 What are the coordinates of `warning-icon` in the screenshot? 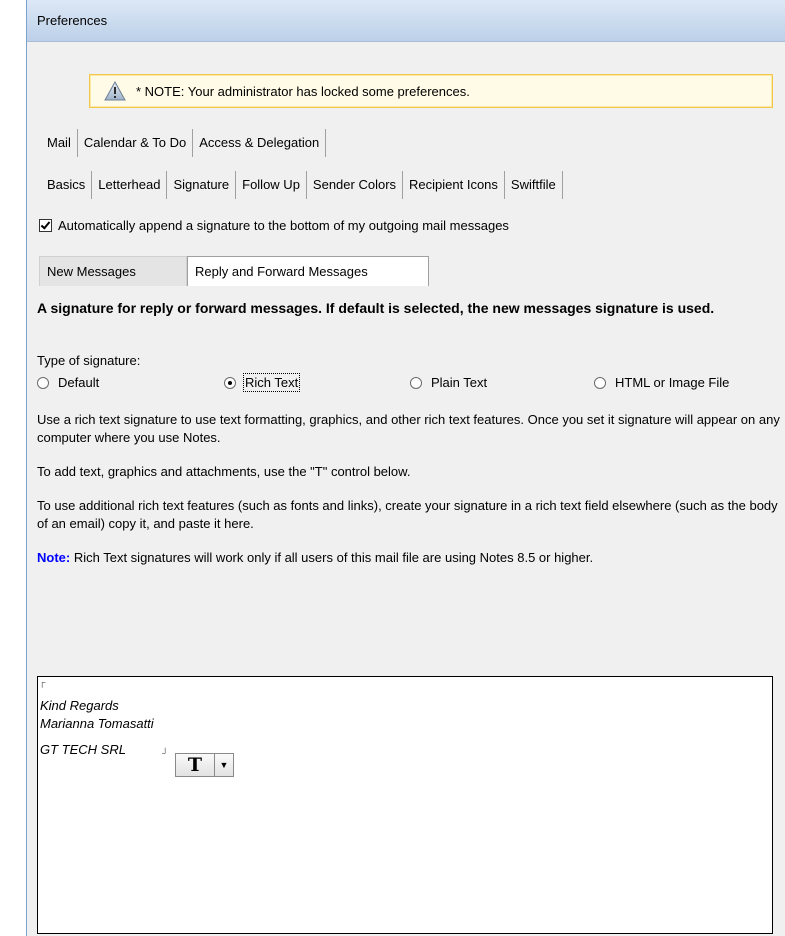 It's located at (115, 91).